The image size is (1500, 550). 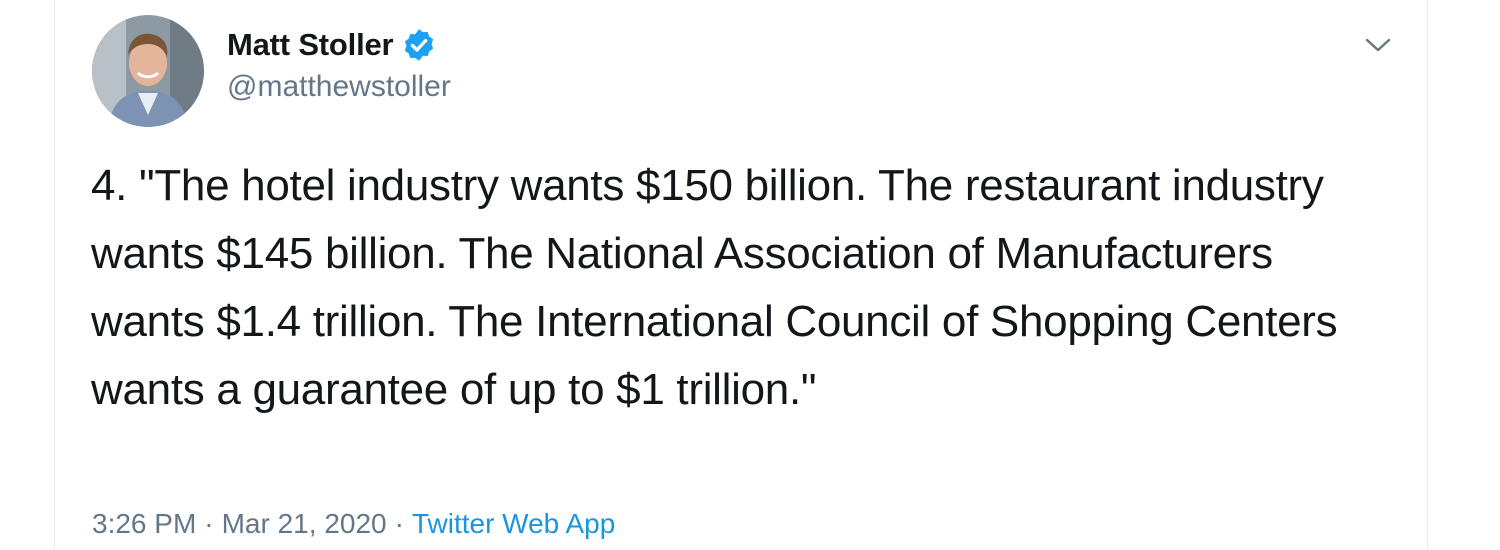 I want to click on tweet-meta: 3:26 PM · Mar 21, 2020 · Twitter Web App, so click(x=353, y=524).